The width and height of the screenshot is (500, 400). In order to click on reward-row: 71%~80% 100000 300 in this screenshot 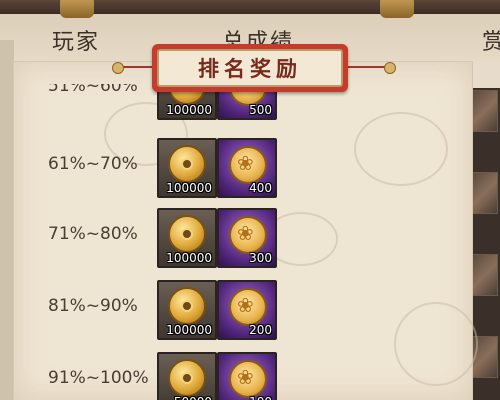, I will do `click(243, 238)`.